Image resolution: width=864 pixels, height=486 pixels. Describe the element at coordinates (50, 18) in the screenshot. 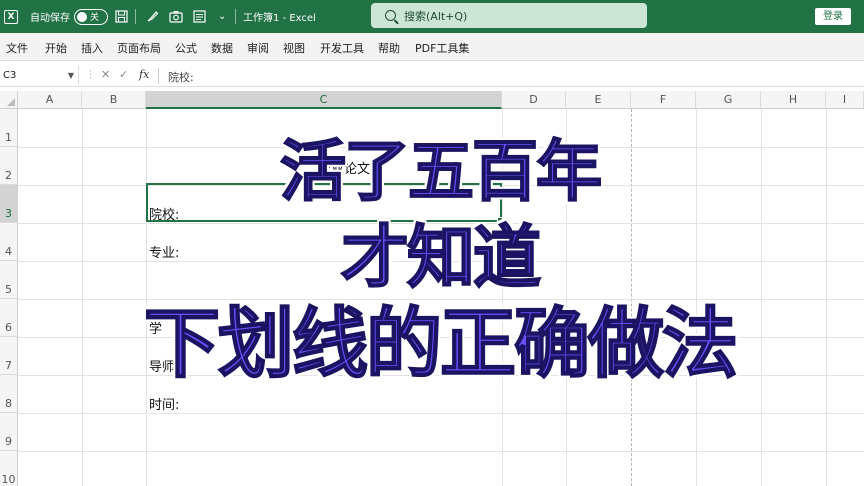

I see `autosave-label: 自动保存` at that location.